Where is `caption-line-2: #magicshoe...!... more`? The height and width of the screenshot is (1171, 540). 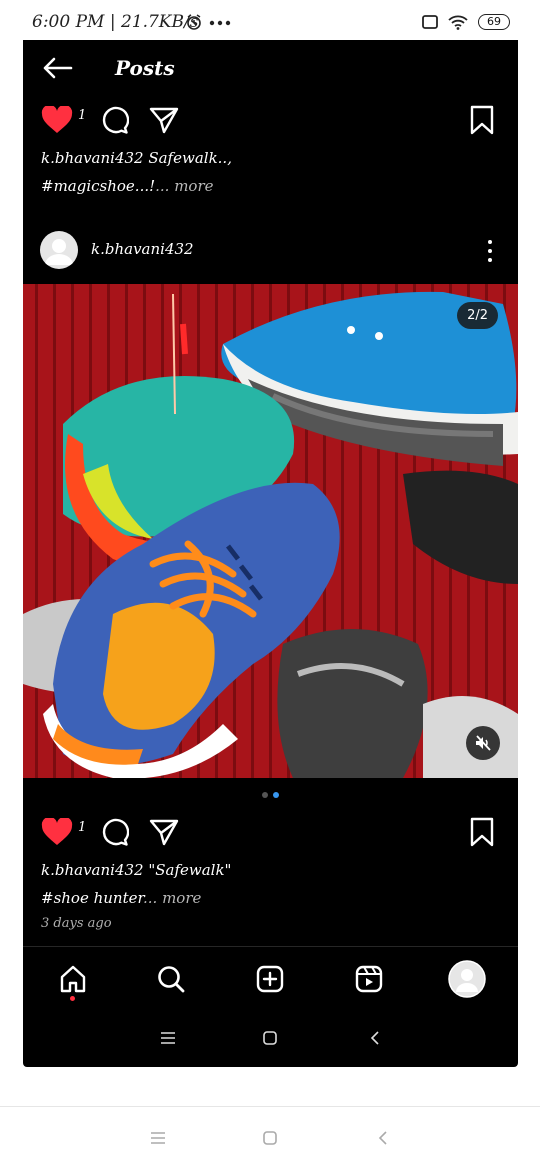 caption-line-2: #magicshoe...!... more is located at coordinates (271, 186).